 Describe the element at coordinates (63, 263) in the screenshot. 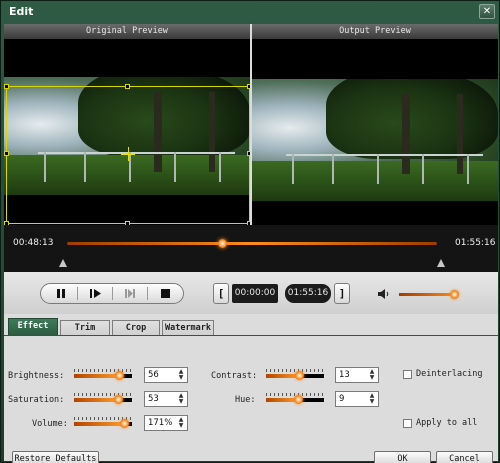

I see `start-marker` at that location.